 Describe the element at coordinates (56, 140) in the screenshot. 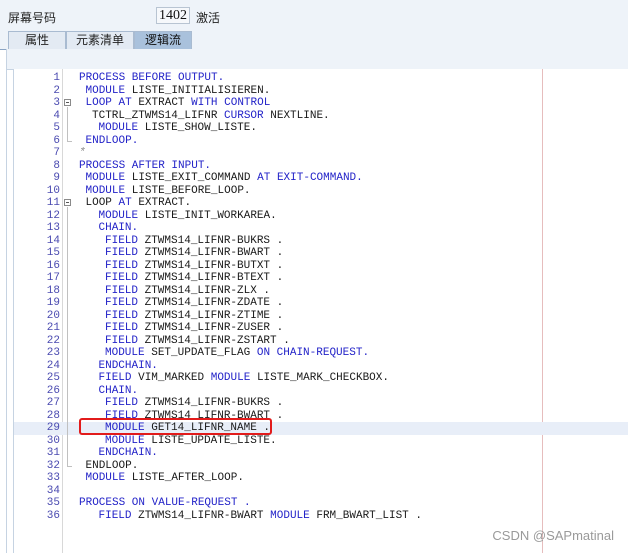

I see `line-number: 6` at that location.